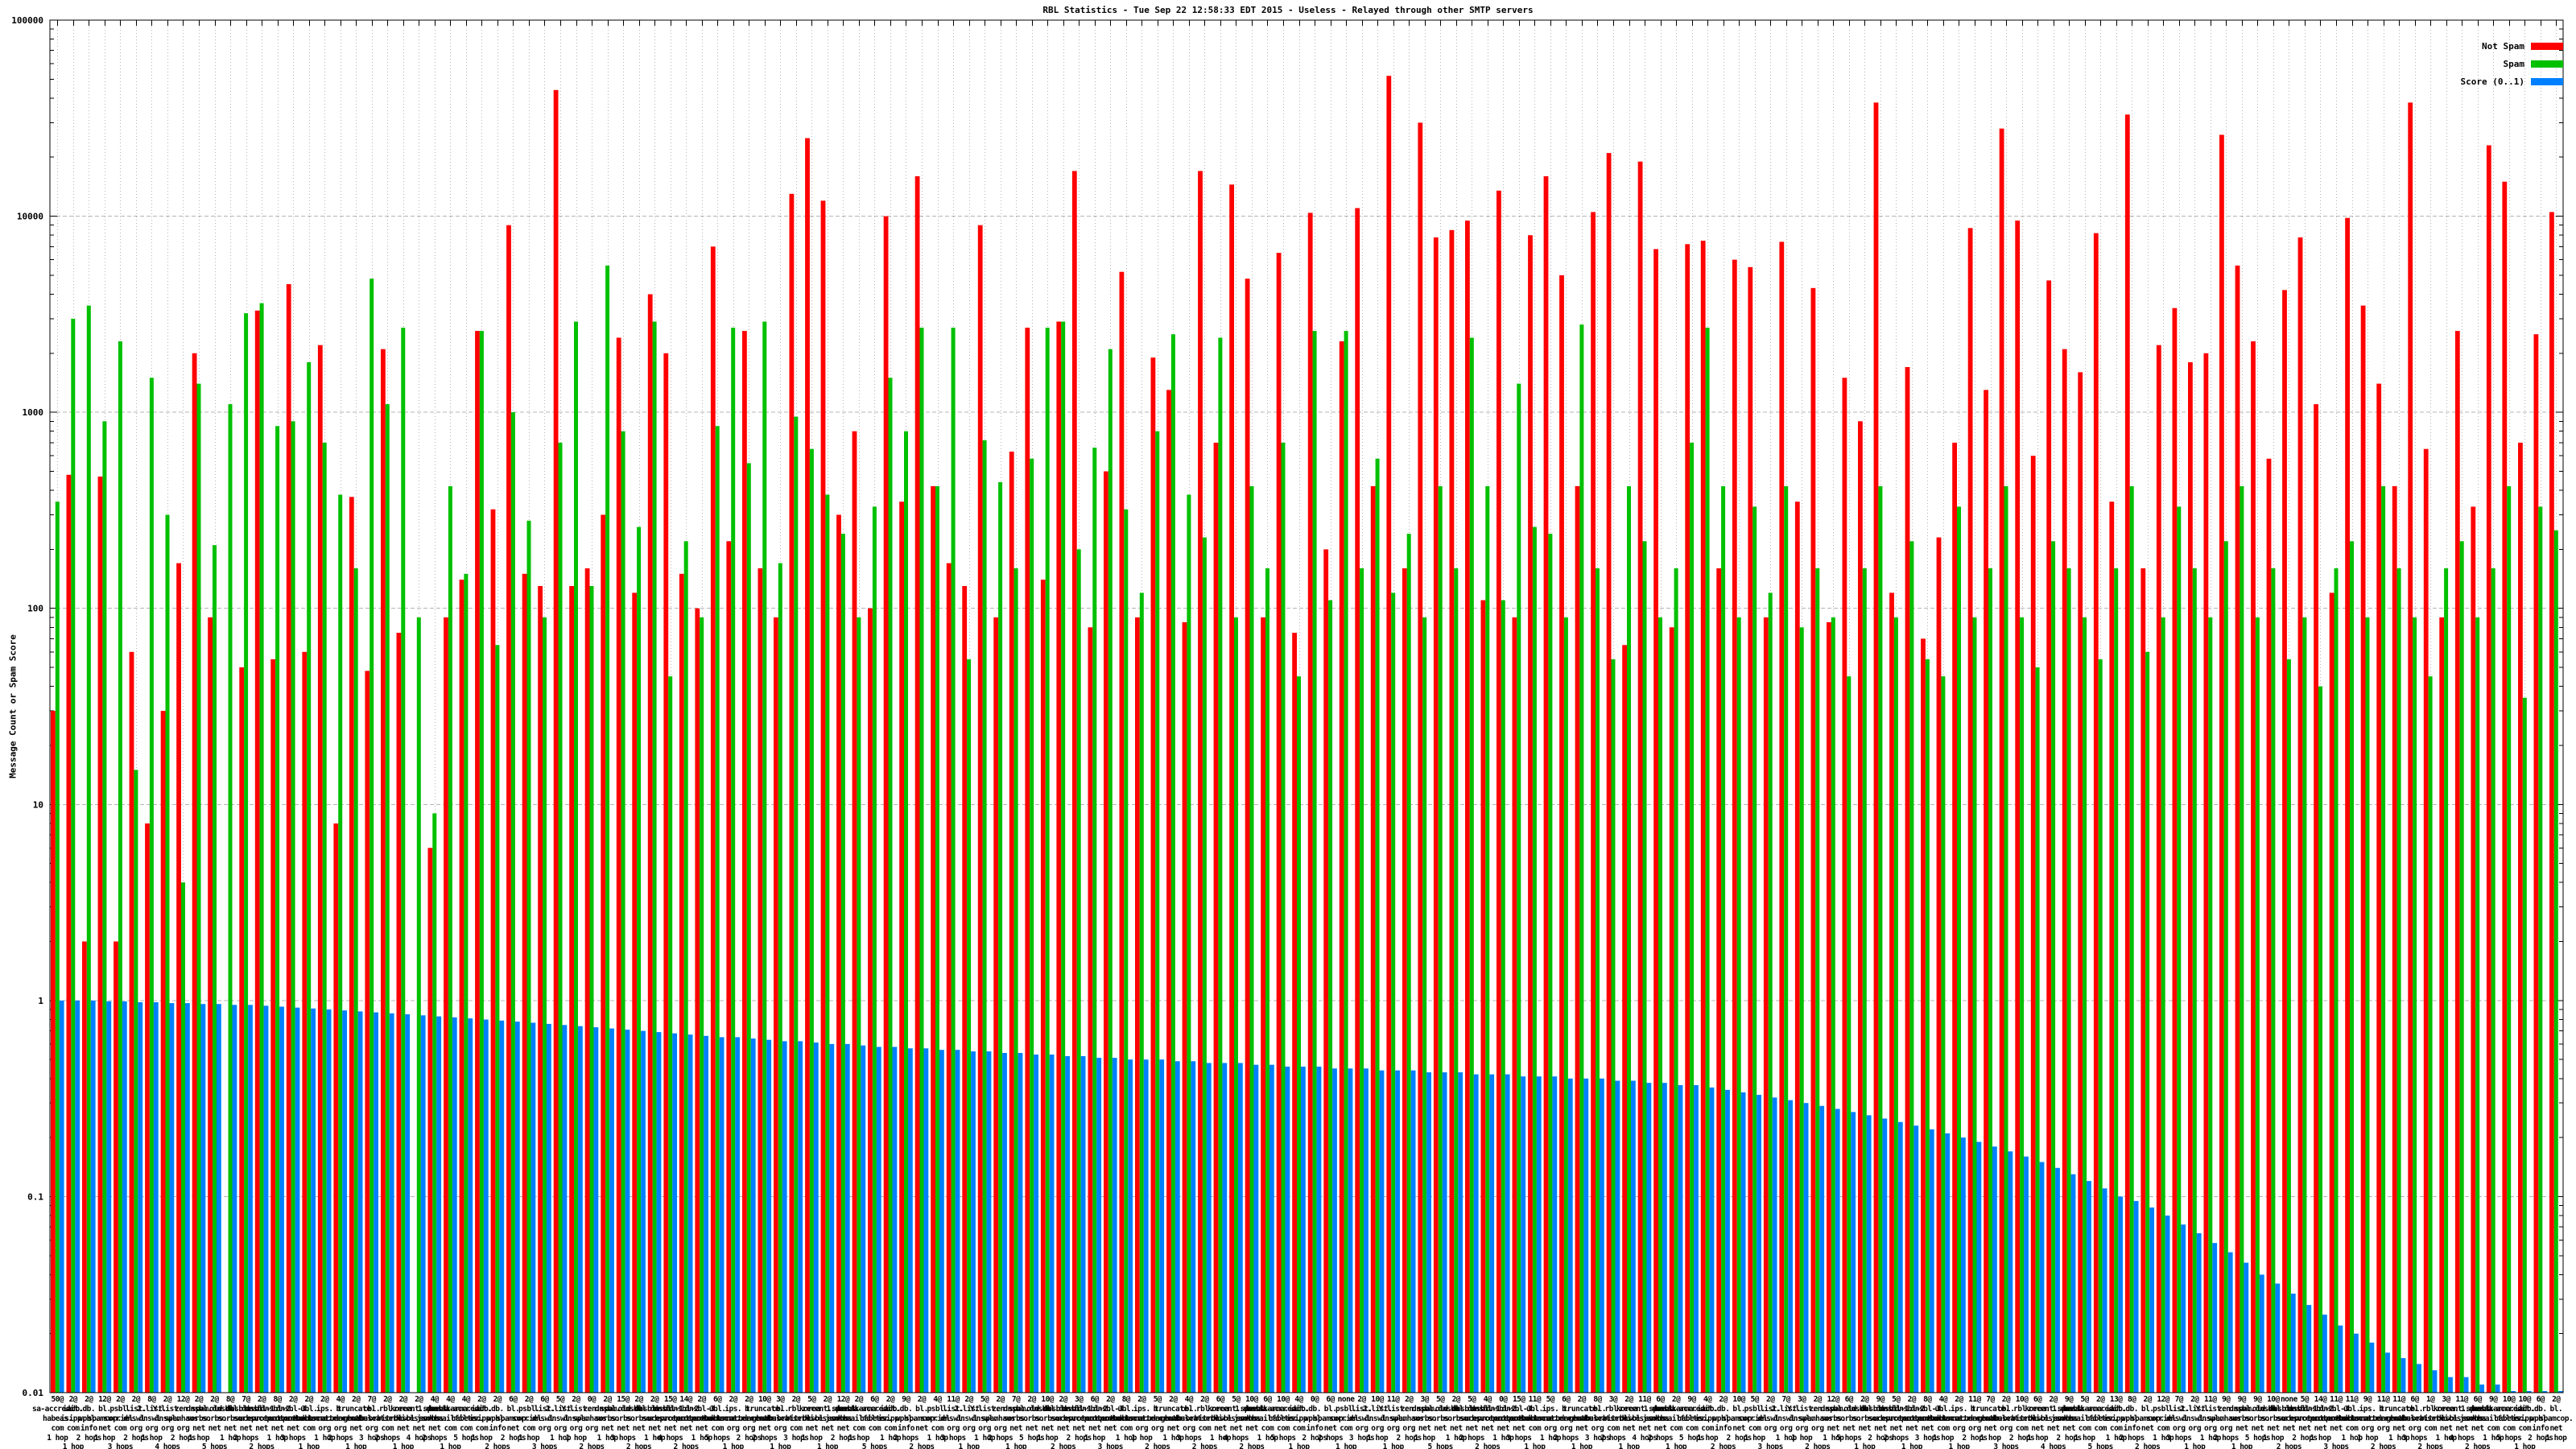 This screenshot has height=1449, width=2576. Describe the element at coordinates (2163, 1399) in the screenshot. I see `x-tick-label: 12@` at that location.